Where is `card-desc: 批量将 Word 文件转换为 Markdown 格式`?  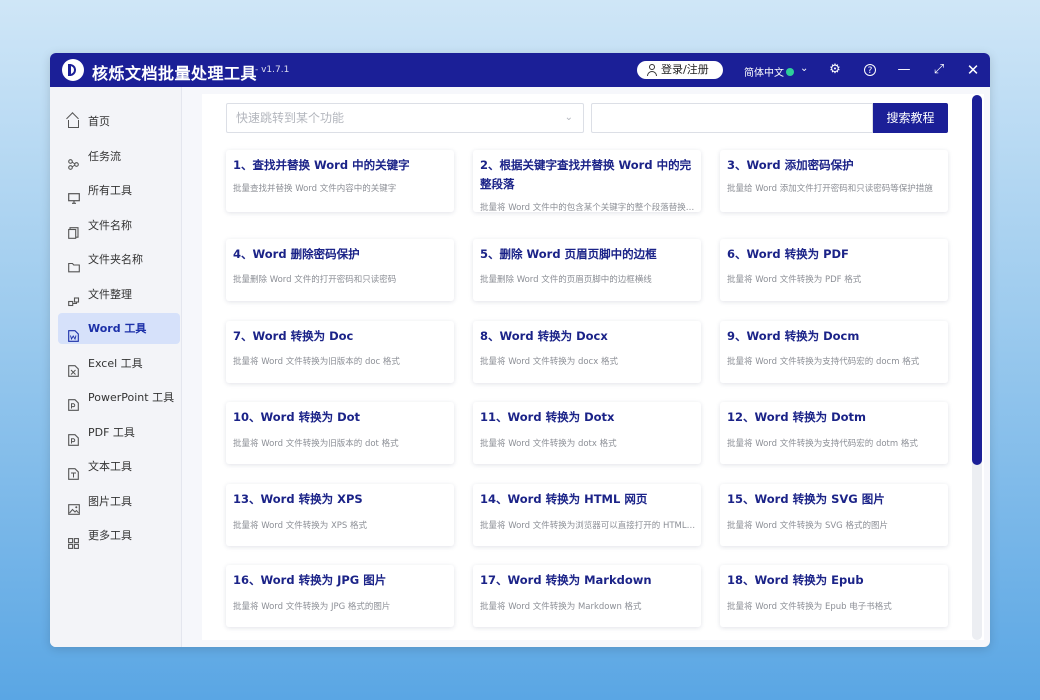 card-desc: 批量将 Word 文件转换为 Markdown 格式 is located at coordinates (561, 607).